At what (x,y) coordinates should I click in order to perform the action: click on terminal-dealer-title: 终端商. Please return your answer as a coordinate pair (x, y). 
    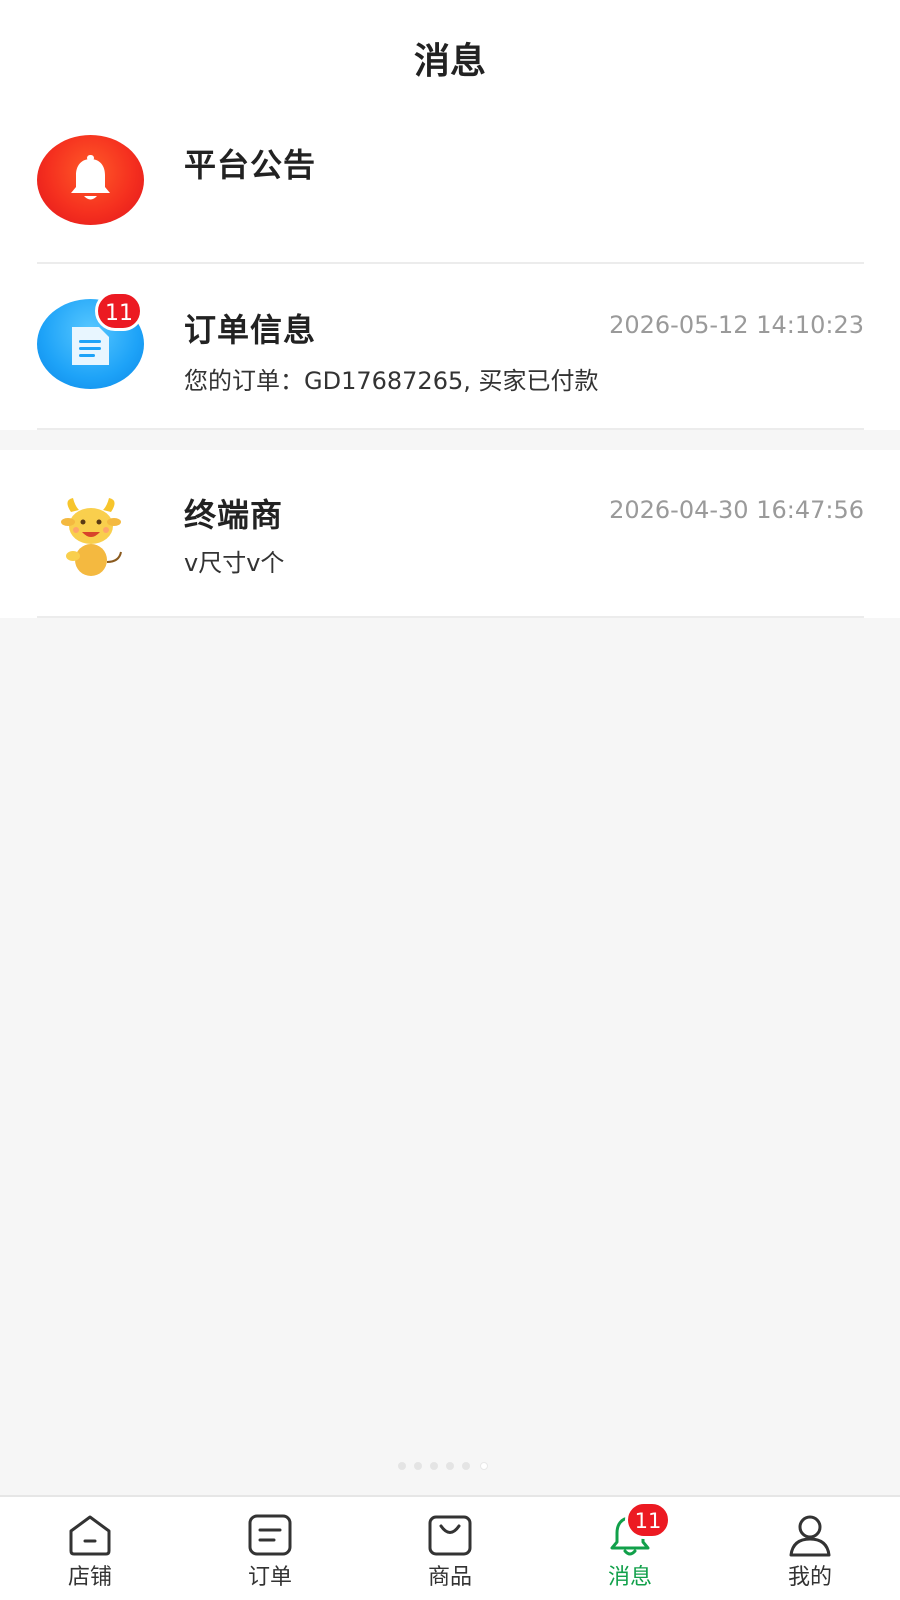
    Looking at the image, I should click on (234, 515).